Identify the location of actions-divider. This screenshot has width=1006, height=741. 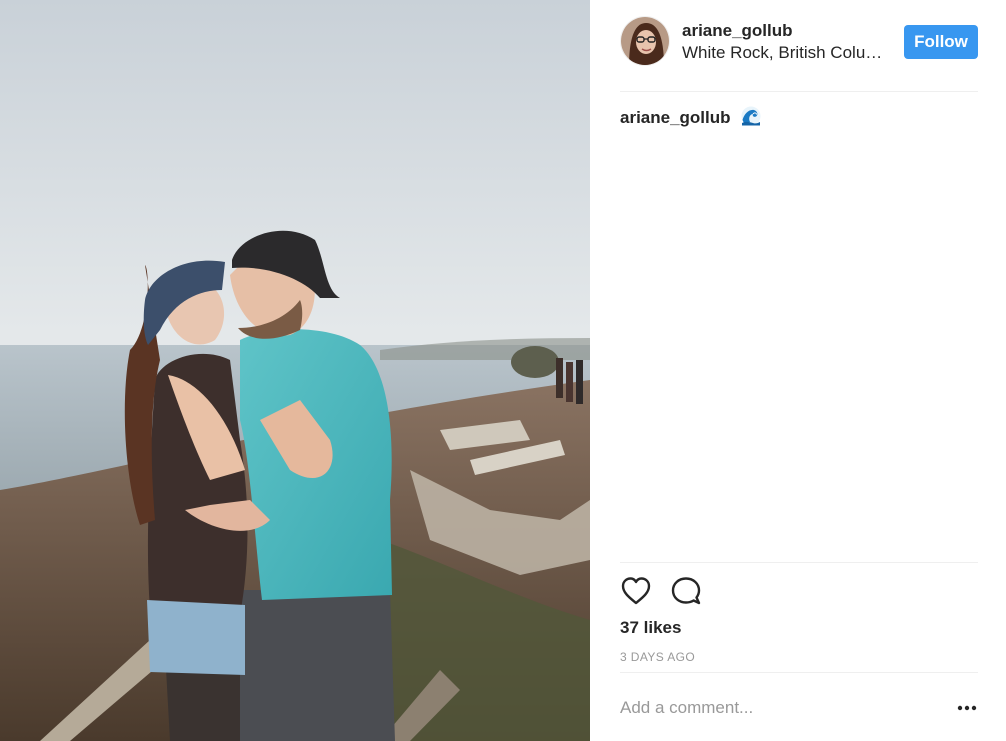
(799, 562).